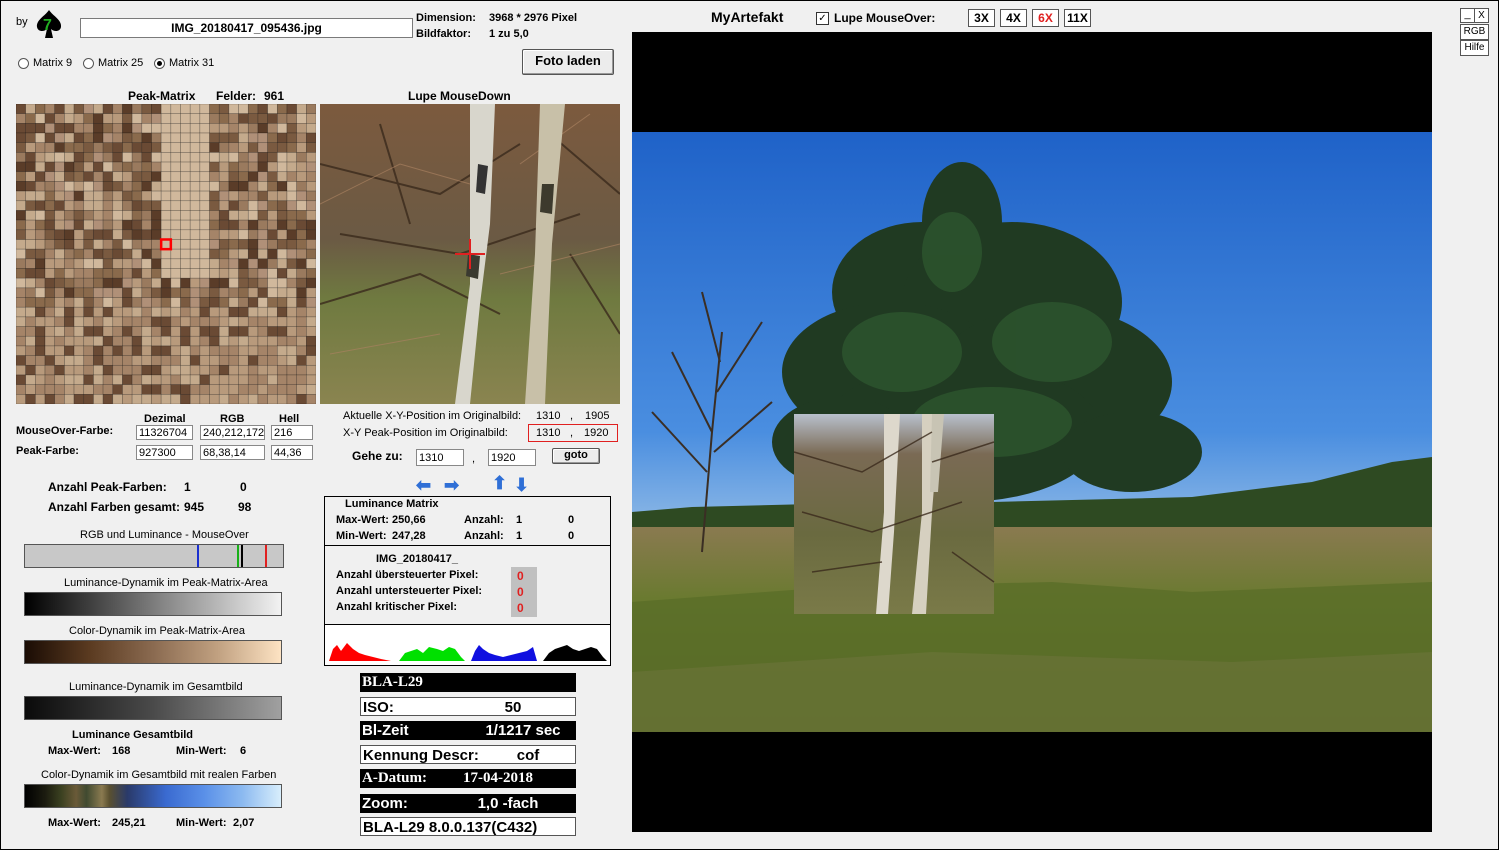  What do you see at coordinates (440, 457) in the screenshot?
I see `goto-x-input: 1310` at bounding box center [440, 457].